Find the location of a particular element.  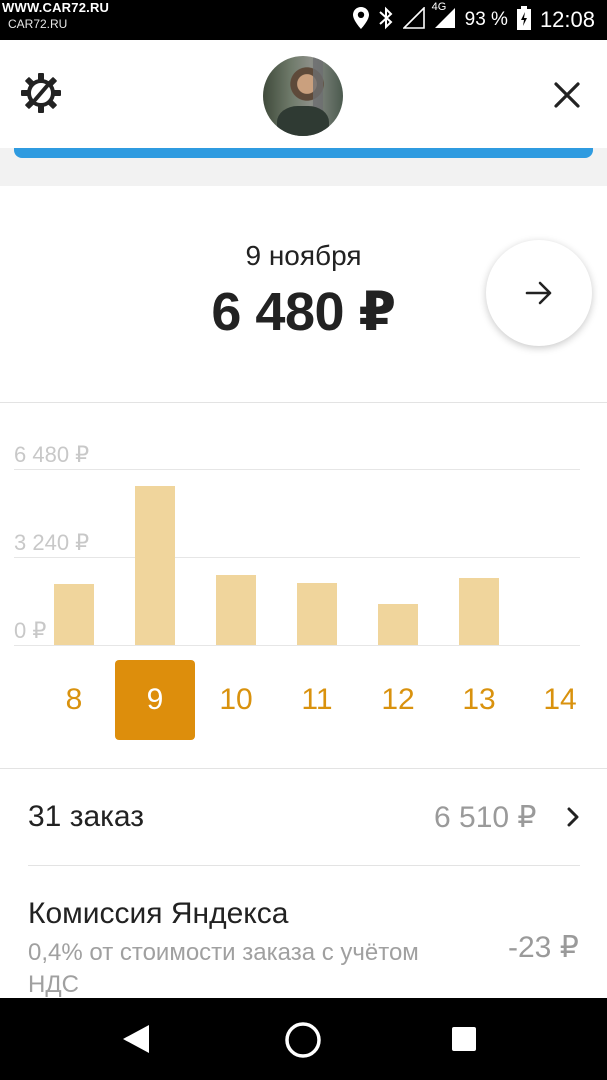

battery-icon is located at coordinates (523, 20).